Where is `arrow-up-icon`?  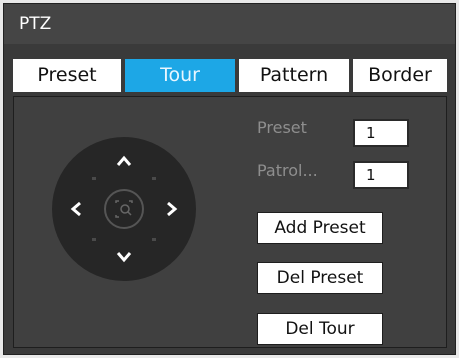 arrow-up-icon is located at coordinates (124, 161).